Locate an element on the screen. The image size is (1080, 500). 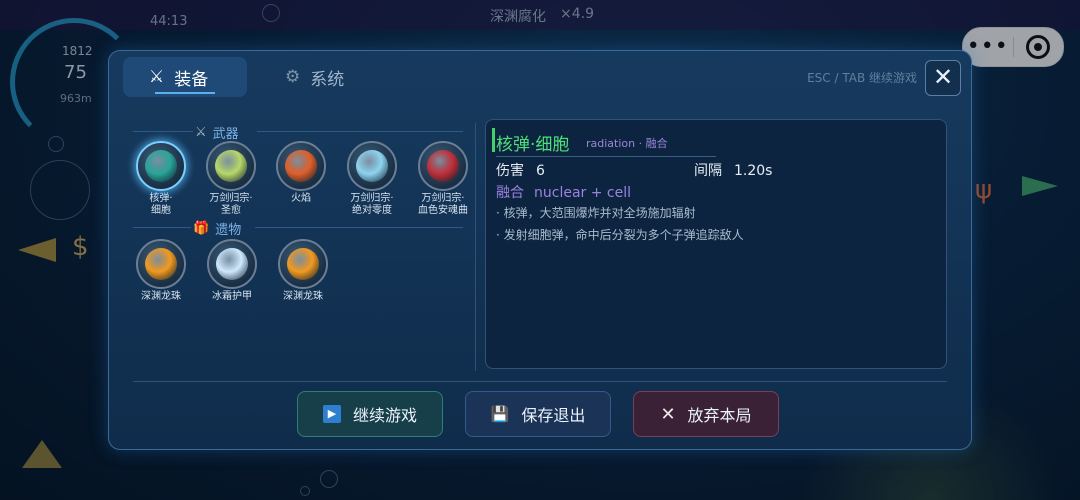
save-icon: 💾 is located at coordinates (500, 414).